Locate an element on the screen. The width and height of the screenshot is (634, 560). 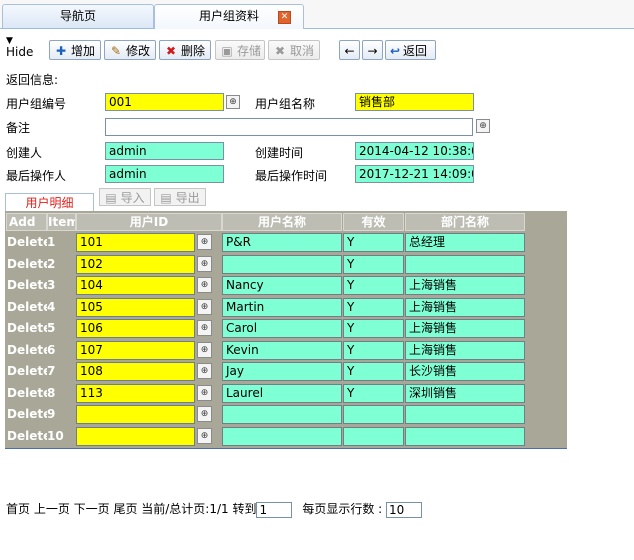
user-name-cell: P&R is located at coordinates (282, 242).